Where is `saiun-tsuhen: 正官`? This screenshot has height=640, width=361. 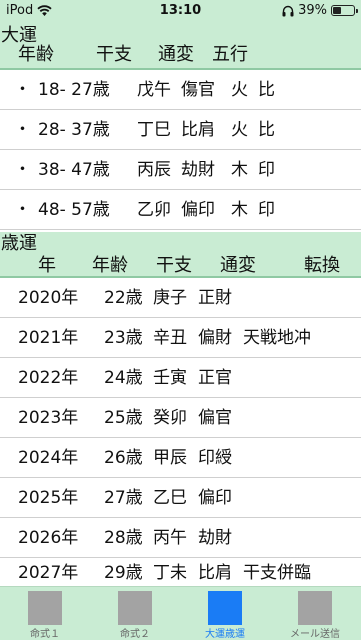 saiun-tsuhen: 正官 is located at coordinates (215, 378).